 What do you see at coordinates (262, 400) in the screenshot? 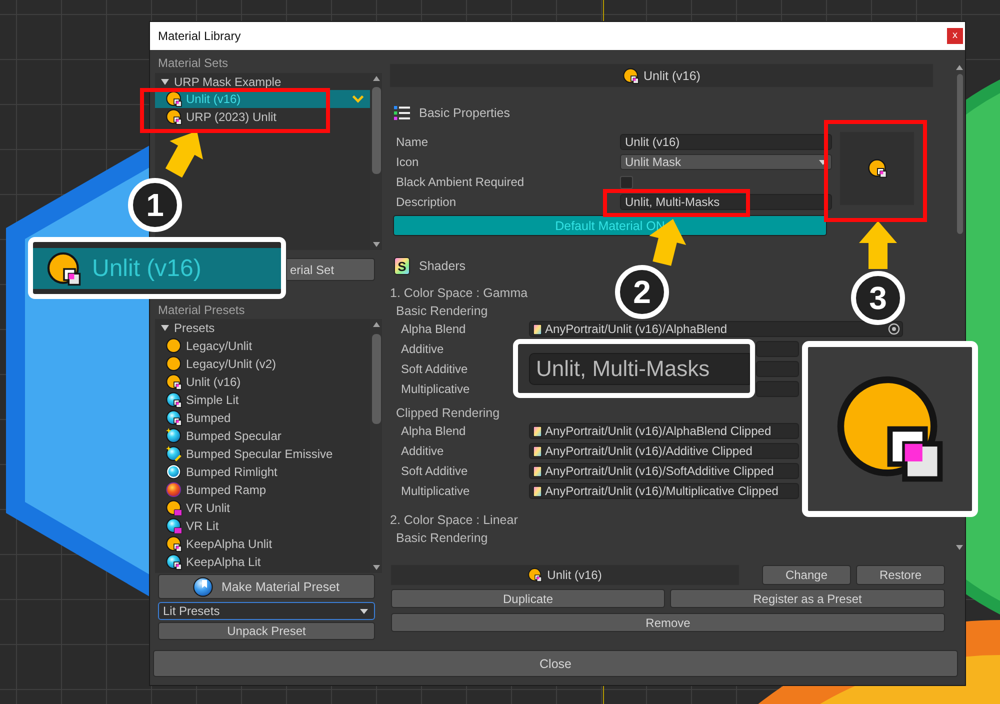
I see `tree-item: Simple Lit` at bounding box center [262, 400].